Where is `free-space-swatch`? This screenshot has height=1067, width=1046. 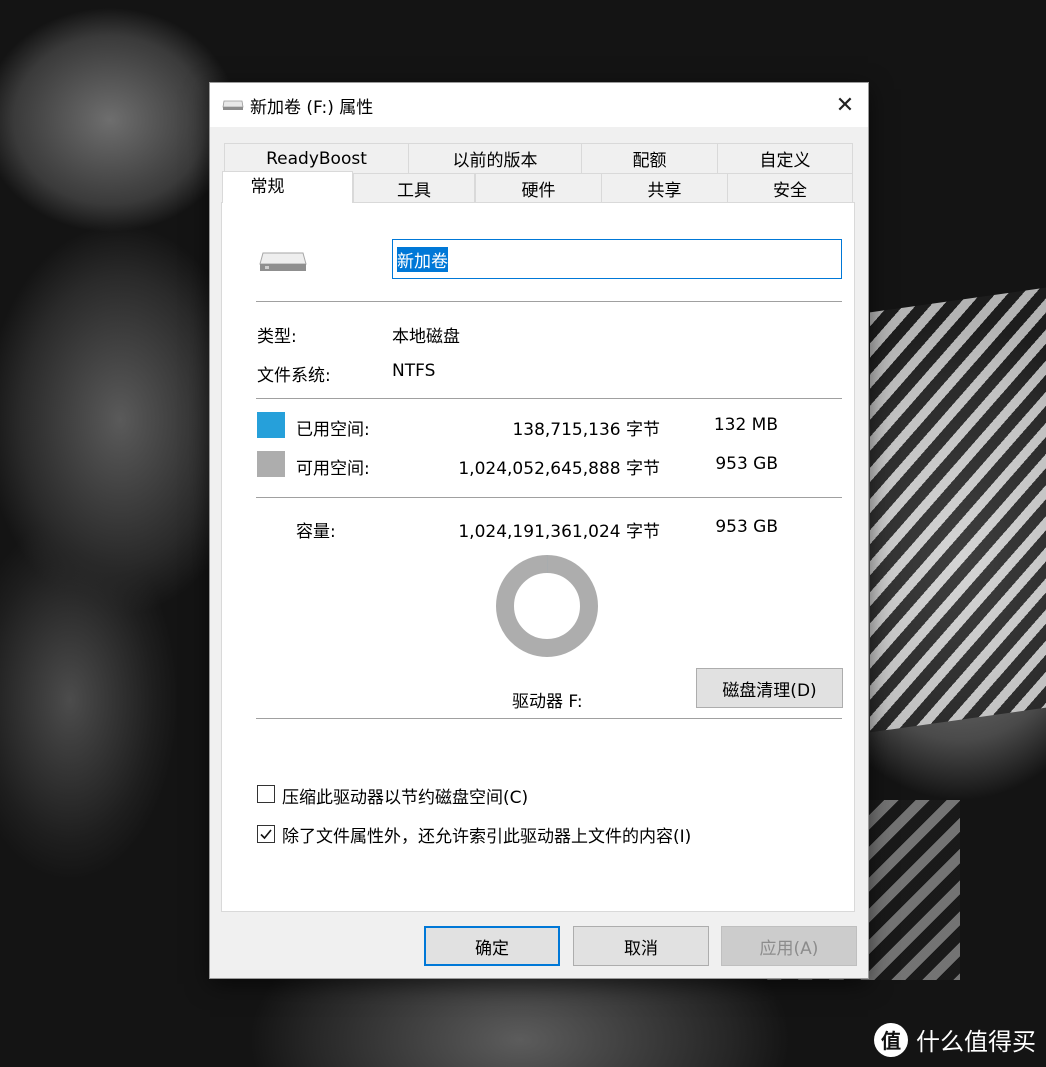 free-space-swatch is located at coordinates (271, 464).